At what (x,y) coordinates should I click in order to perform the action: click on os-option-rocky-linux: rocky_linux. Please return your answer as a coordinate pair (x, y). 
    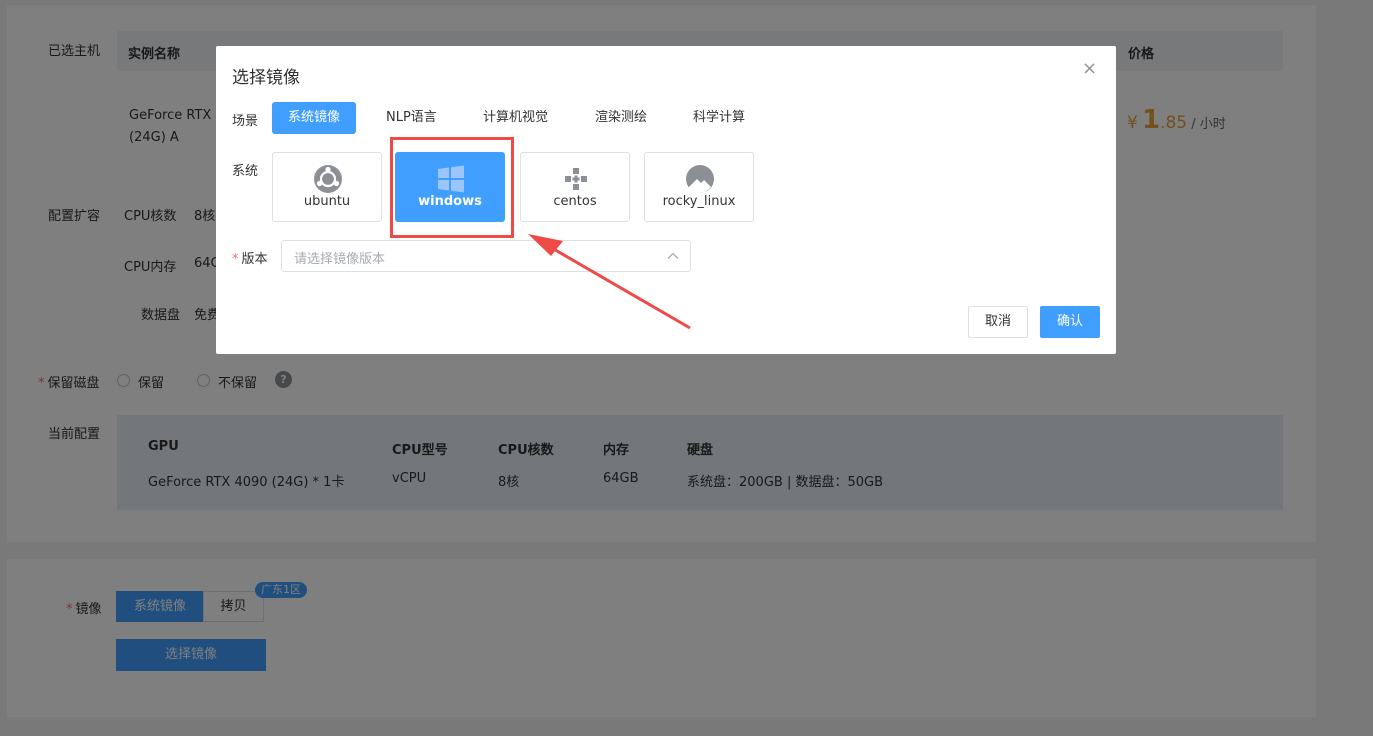
    Looking at the image, I should click on (699, 187).